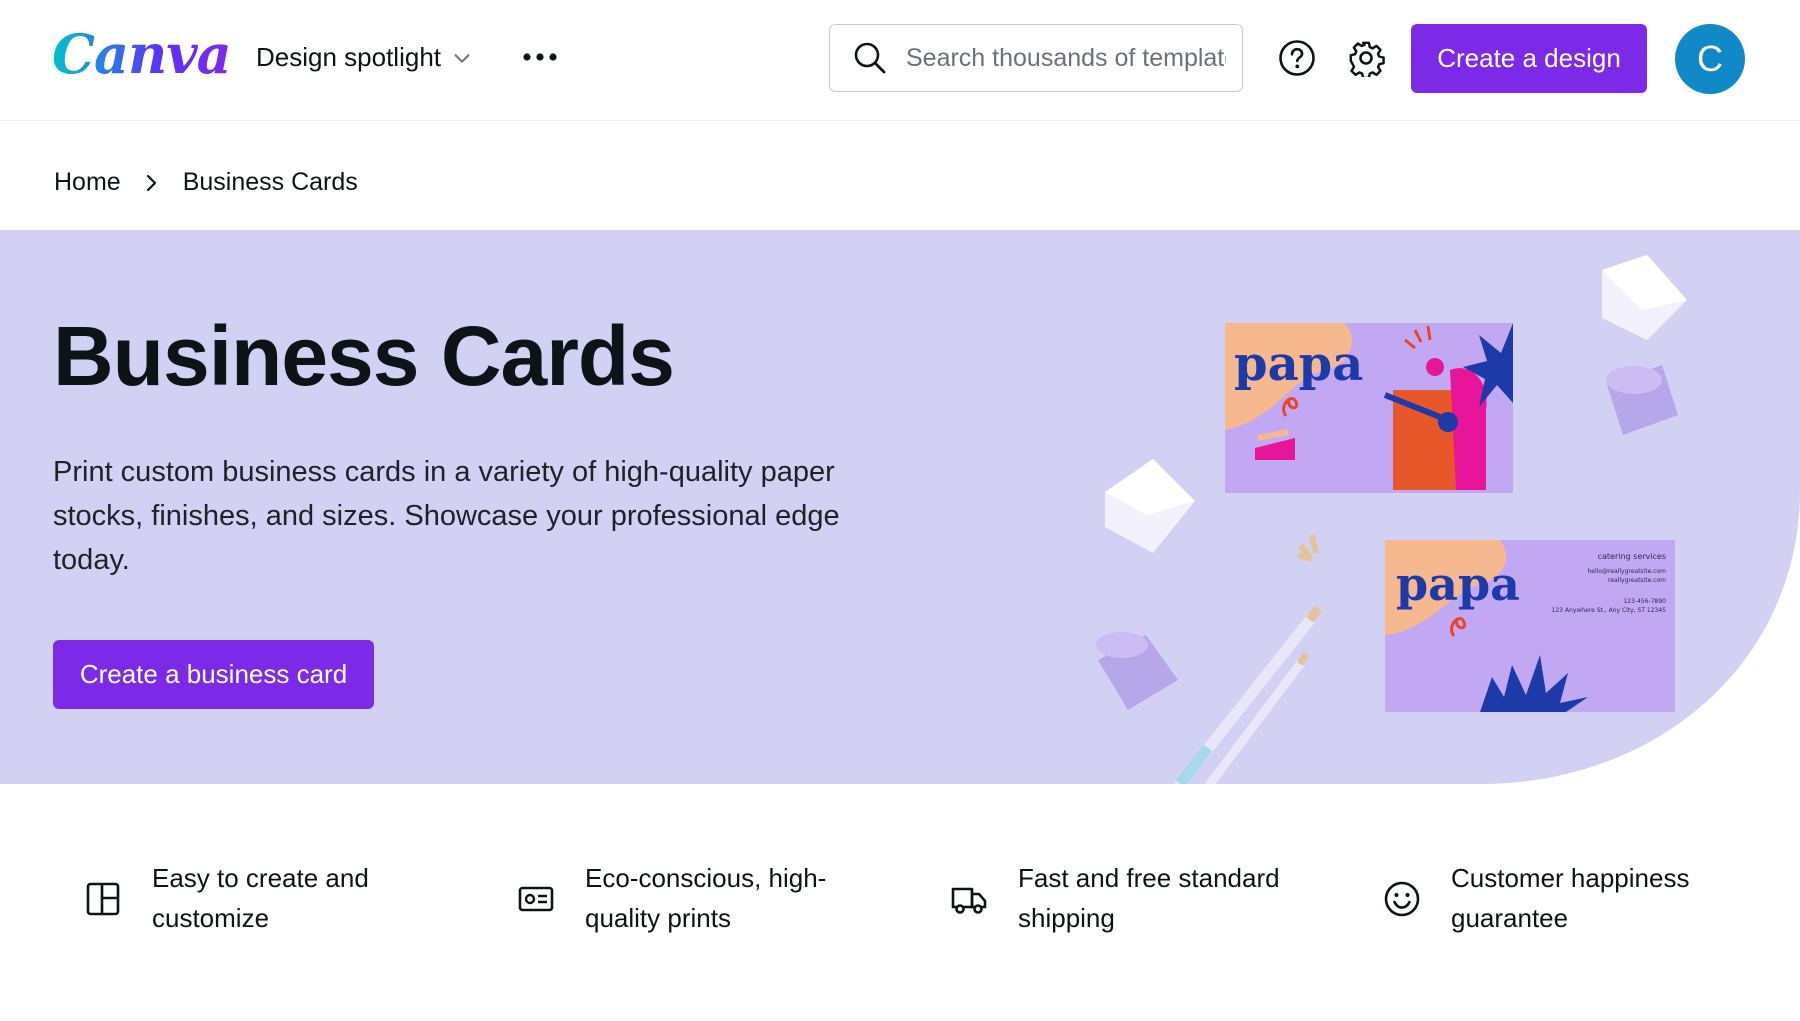  What do you see at coordinates (87, 182) in the screenshot?
I see `breadcrumb-home-link: Home` at bounding box center [87, 182].